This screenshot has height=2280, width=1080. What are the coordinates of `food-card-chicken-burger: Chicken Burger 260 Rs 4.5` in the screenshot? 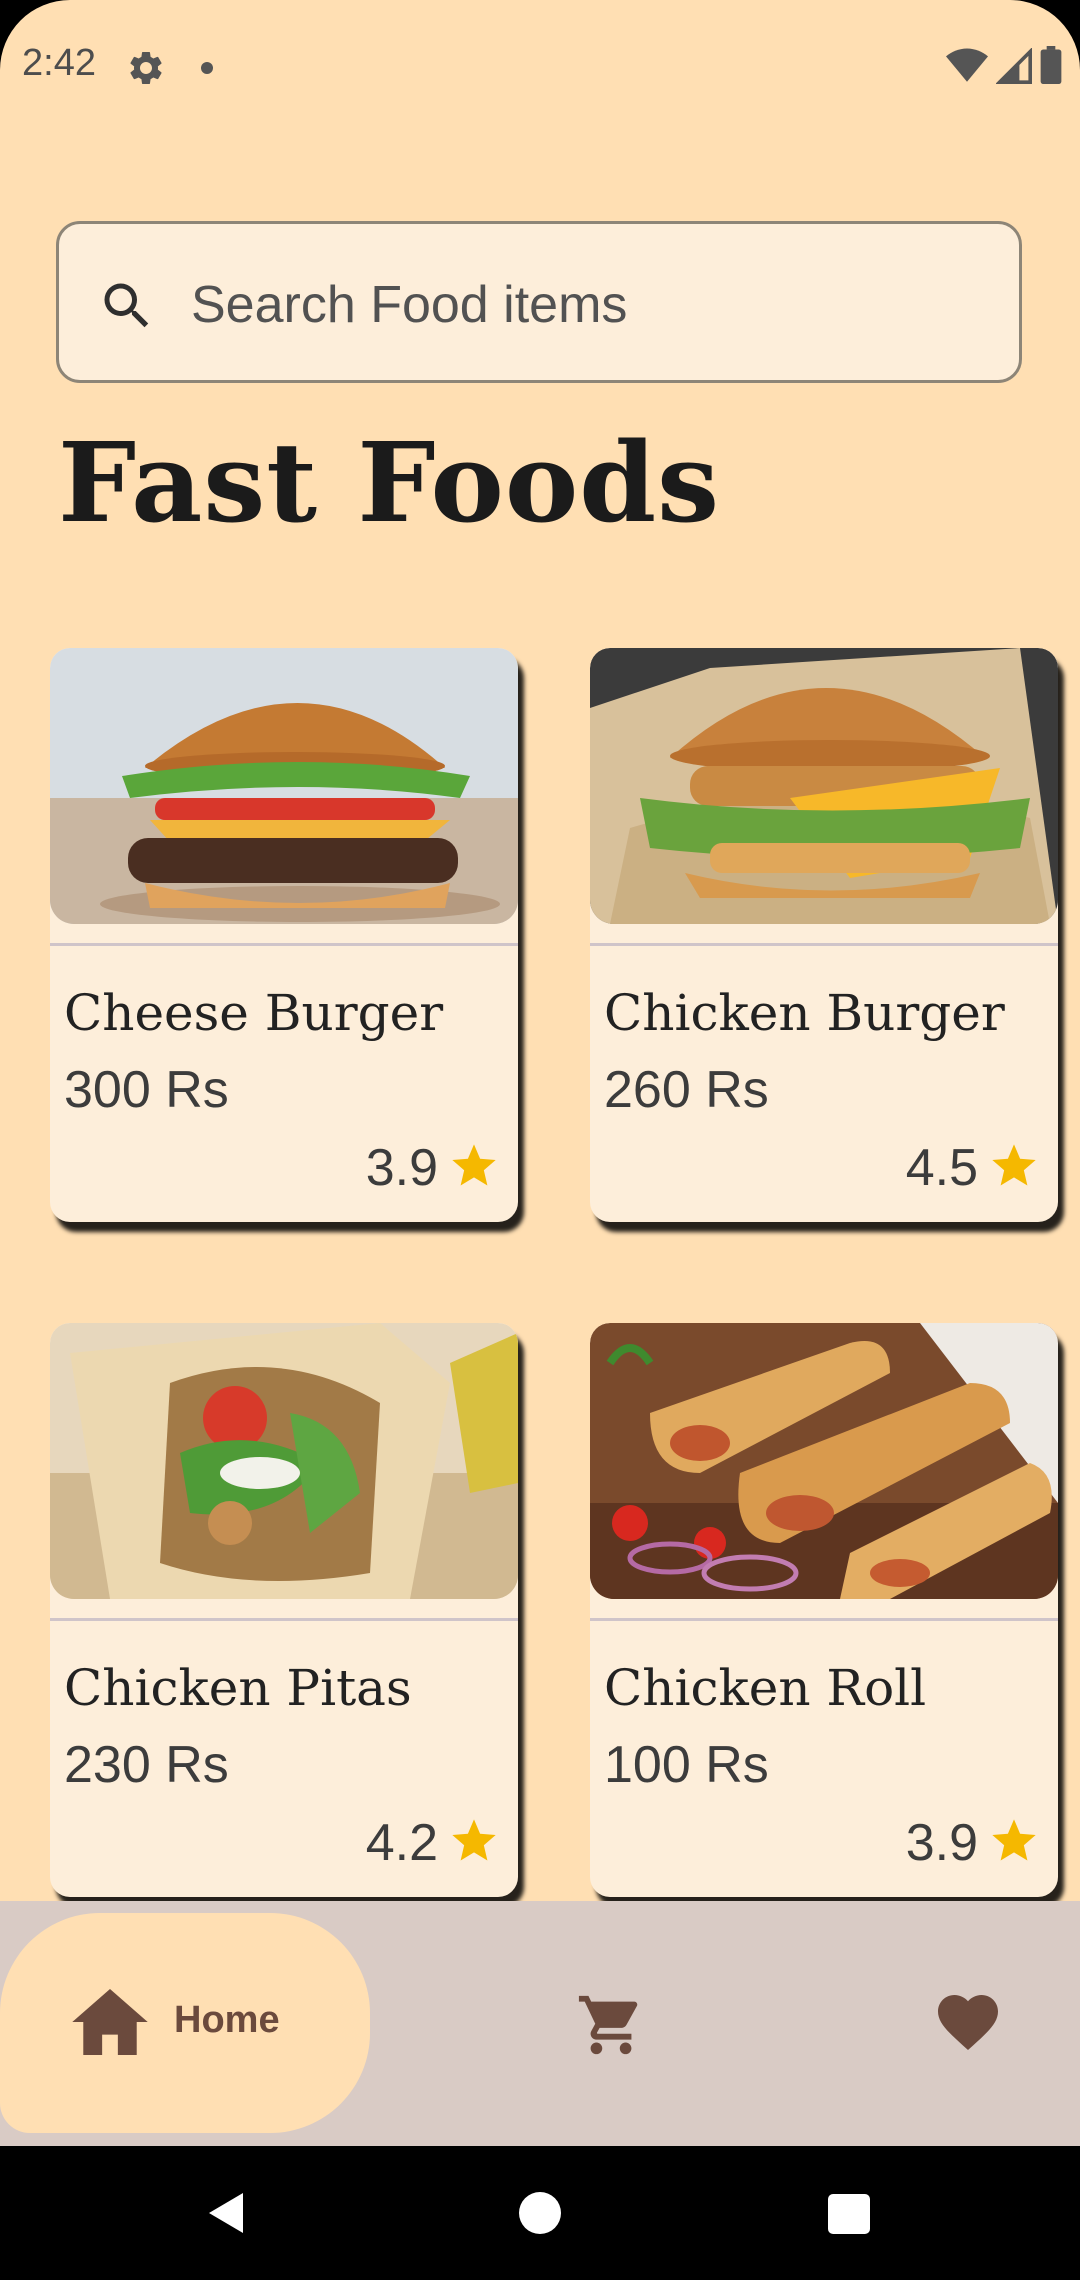 It's located at (824, 935).